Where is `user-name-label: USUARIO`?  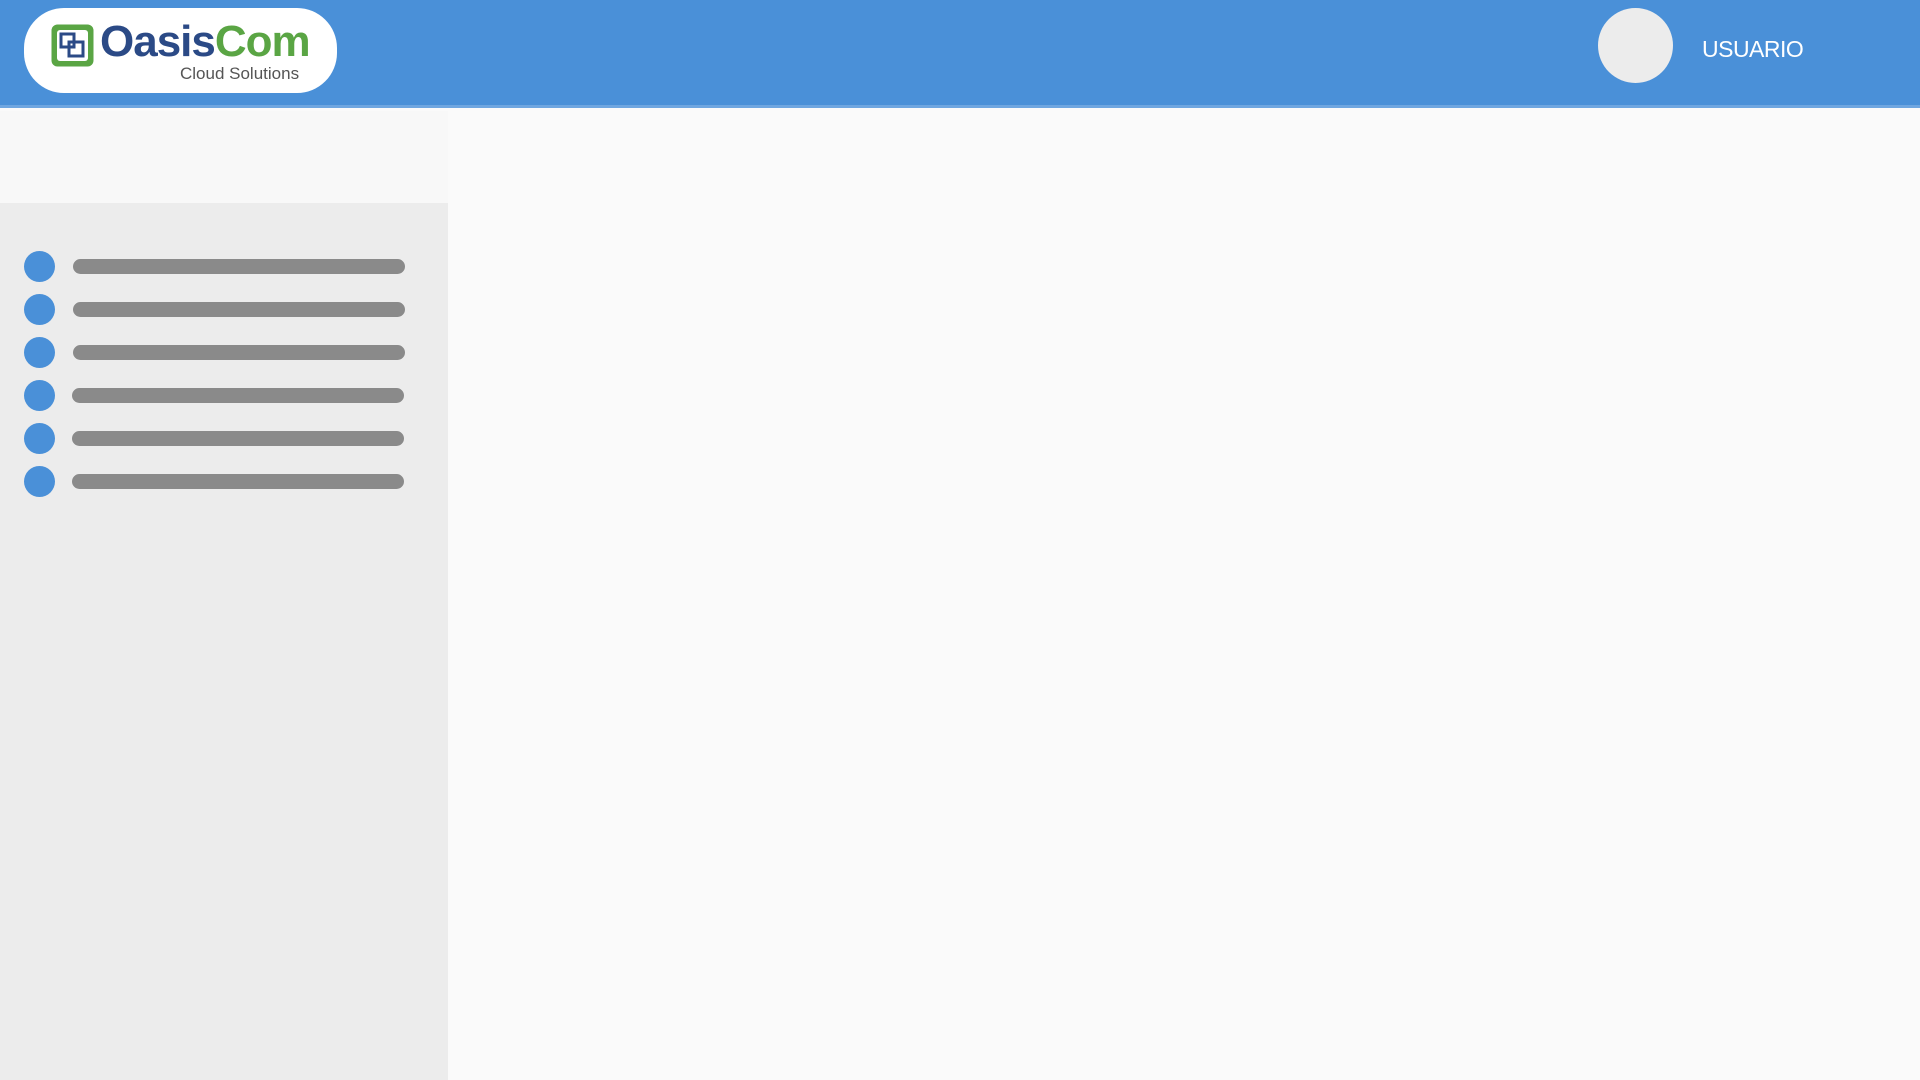
user-name-label: USUARIO is located at coordinates (1753, 49).